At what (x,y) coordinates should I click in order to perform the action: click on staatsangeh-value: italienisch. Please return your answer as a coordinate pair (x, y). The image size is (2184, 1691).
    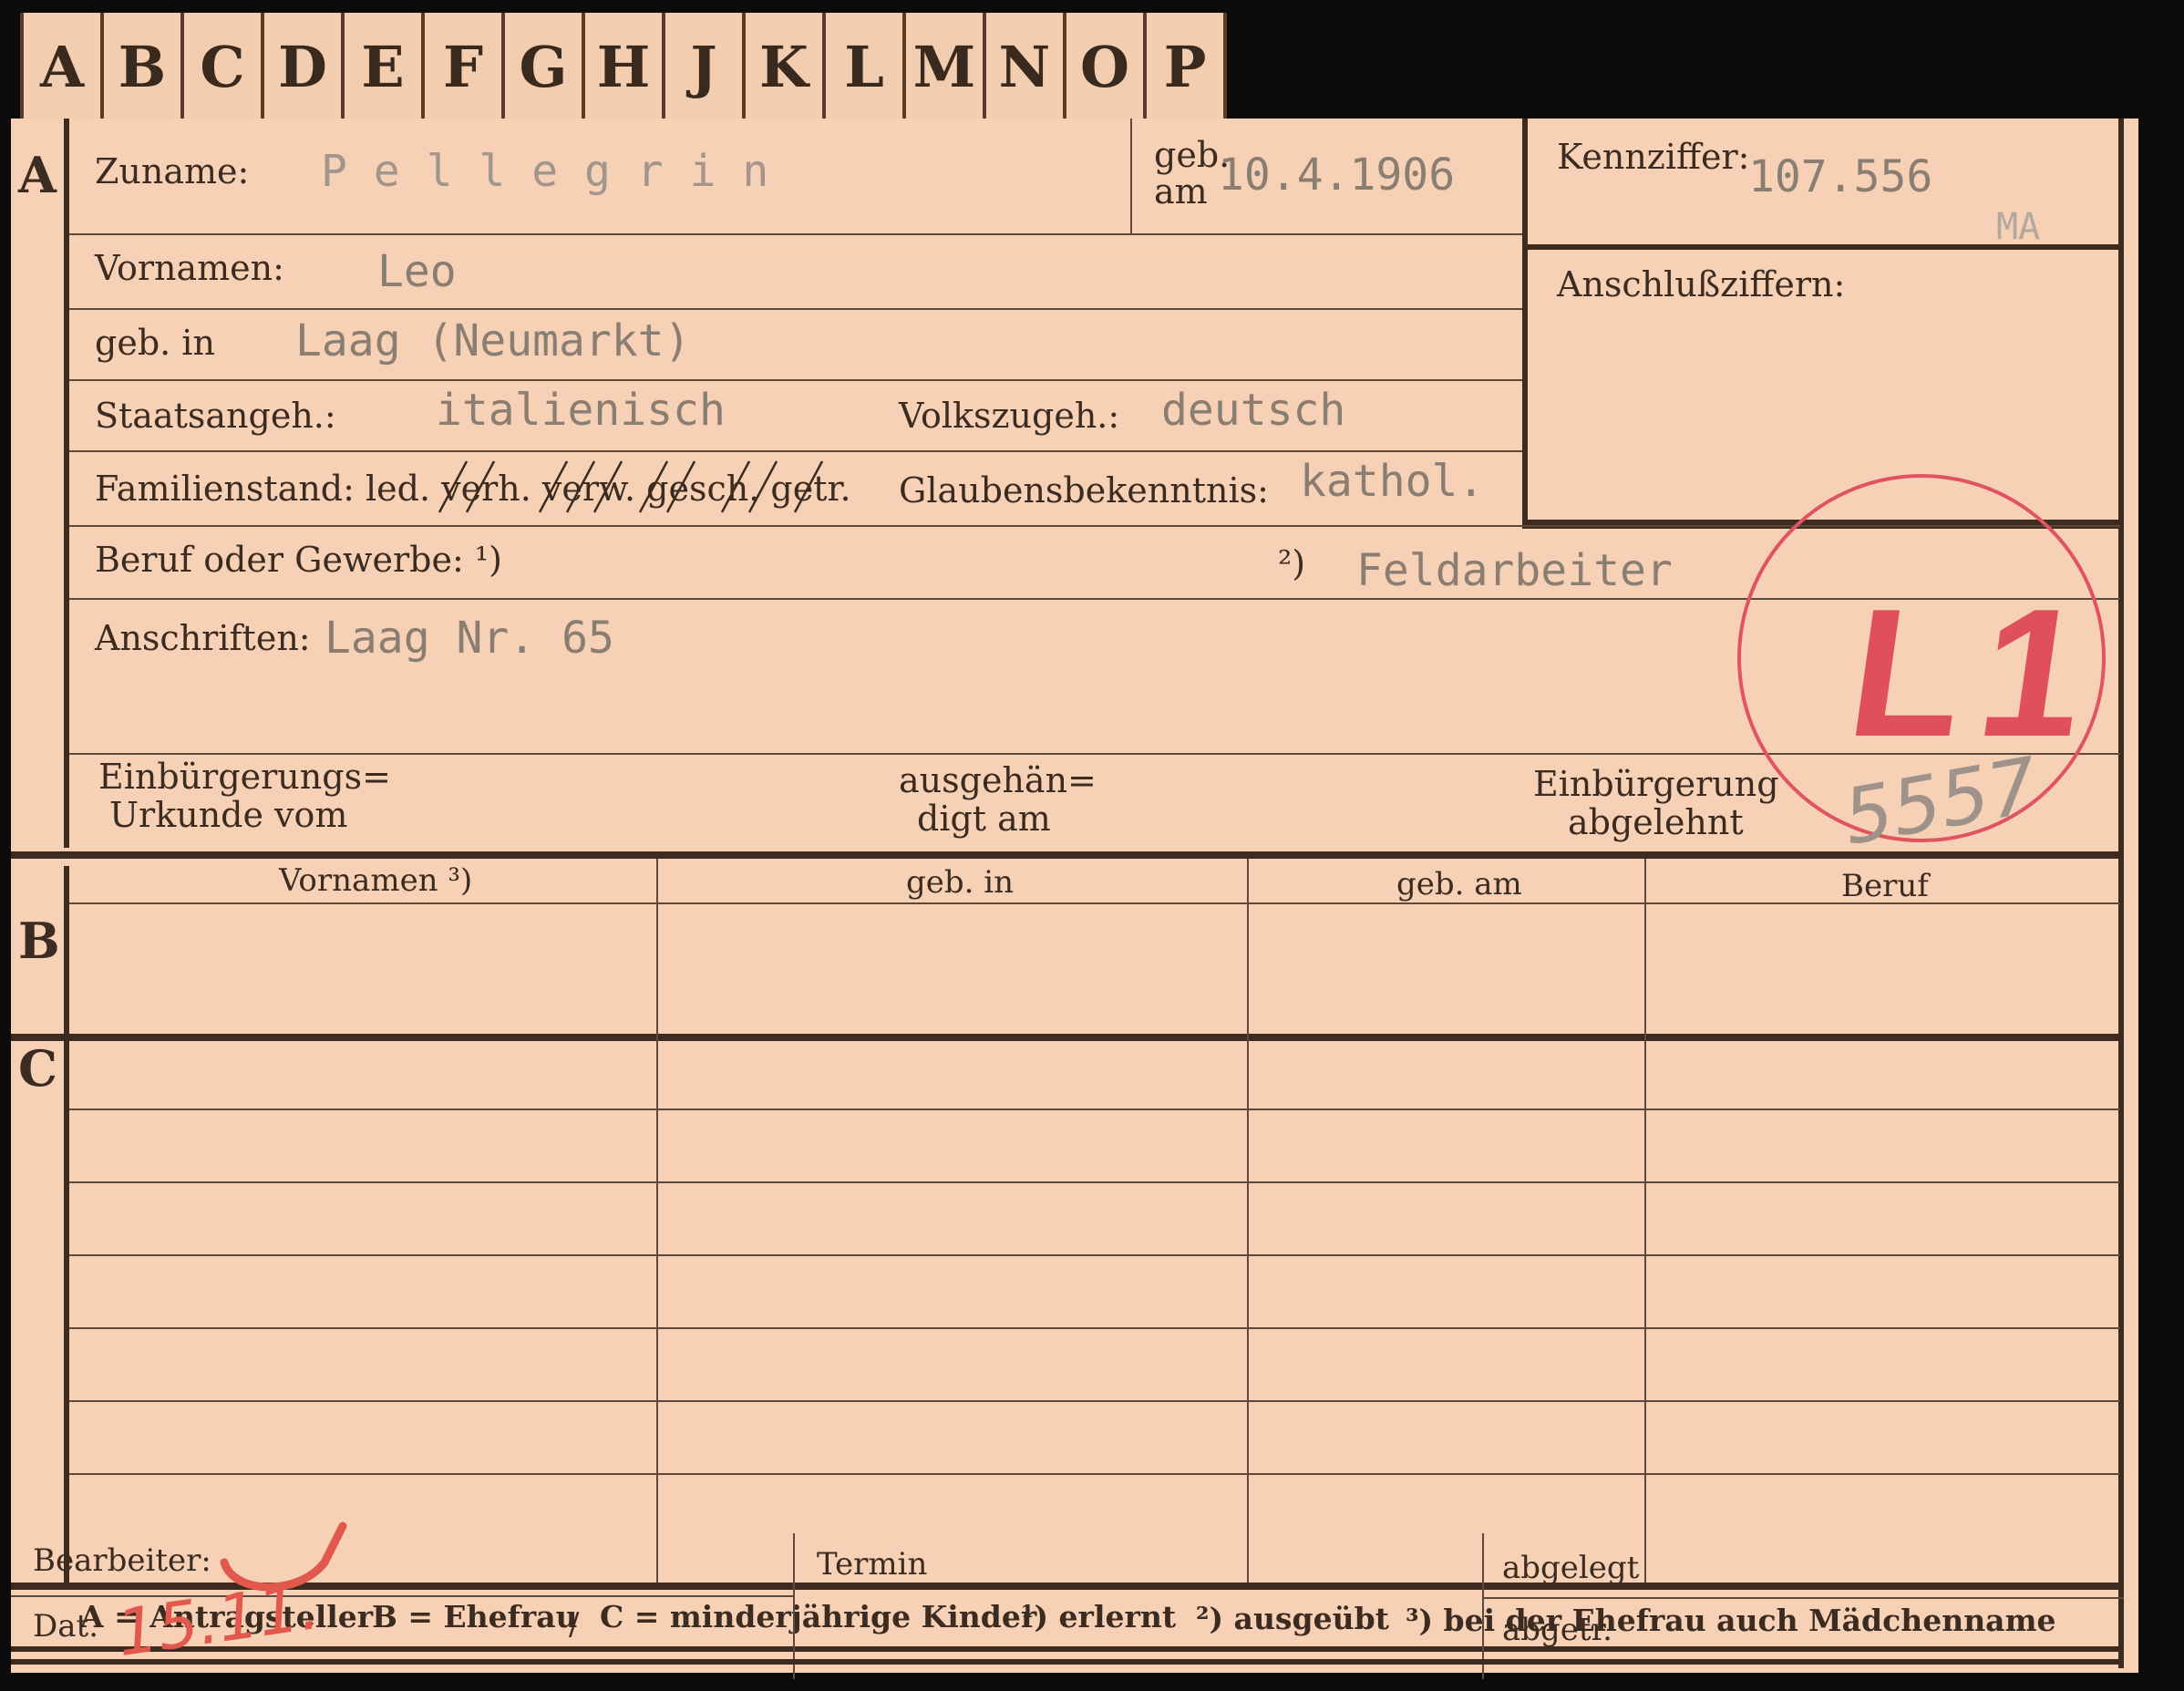
    Looking at the image, I should click on (581, 410).